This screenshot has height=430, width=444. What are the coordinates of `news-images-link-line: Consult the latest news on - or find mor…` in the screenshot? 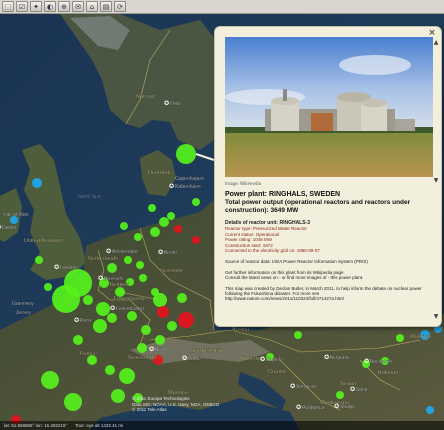 It's located at (328, 278).